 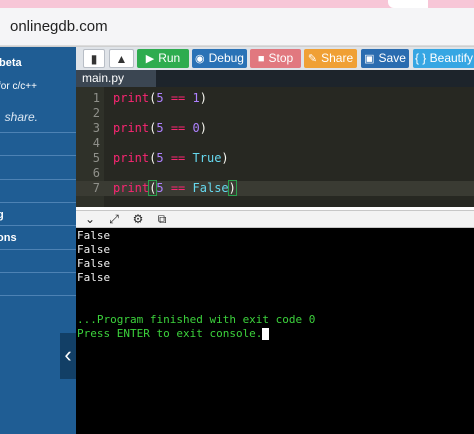 What do you see at coordinates (266, 334) in the screenshot?
I see `text-cursor` at bounding box center [266, 334].